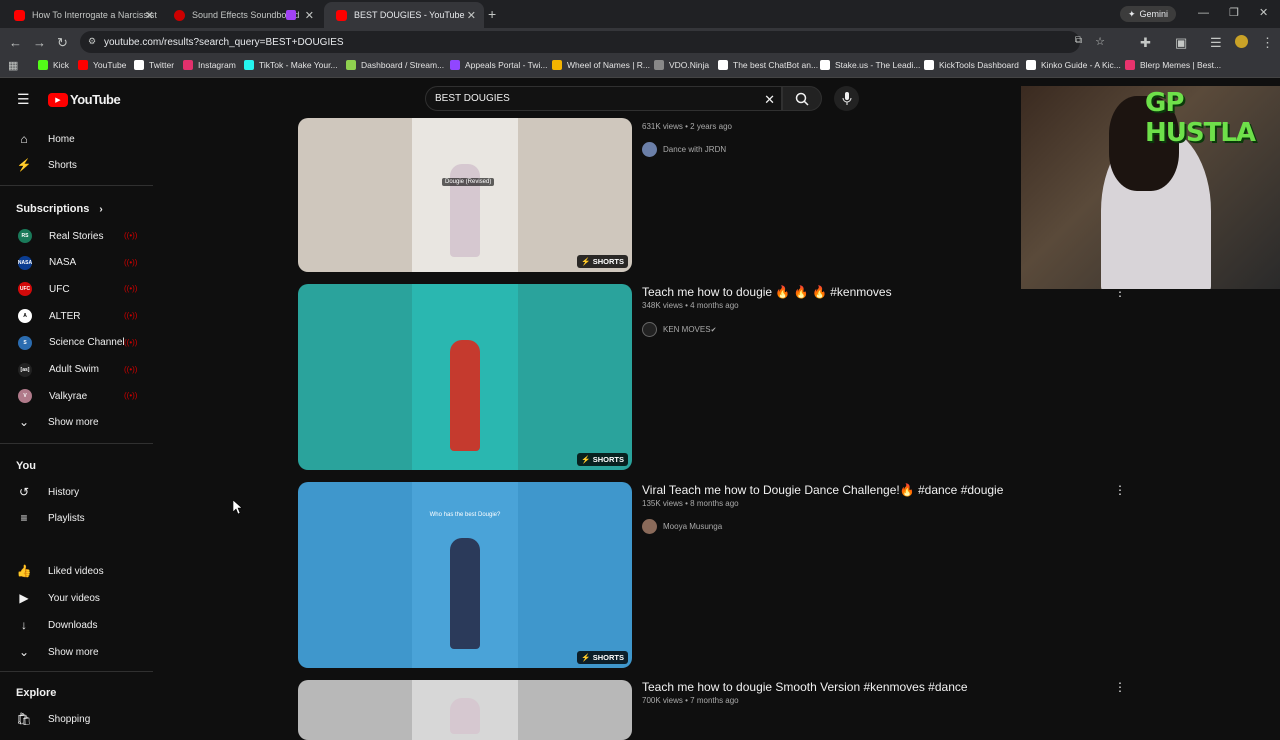 This screenshot has width=1280, height=740. Describe the element at coordinates (45, 139) in the screenshot. I see `sidebar-item-home: ⌂ Home` at that location.